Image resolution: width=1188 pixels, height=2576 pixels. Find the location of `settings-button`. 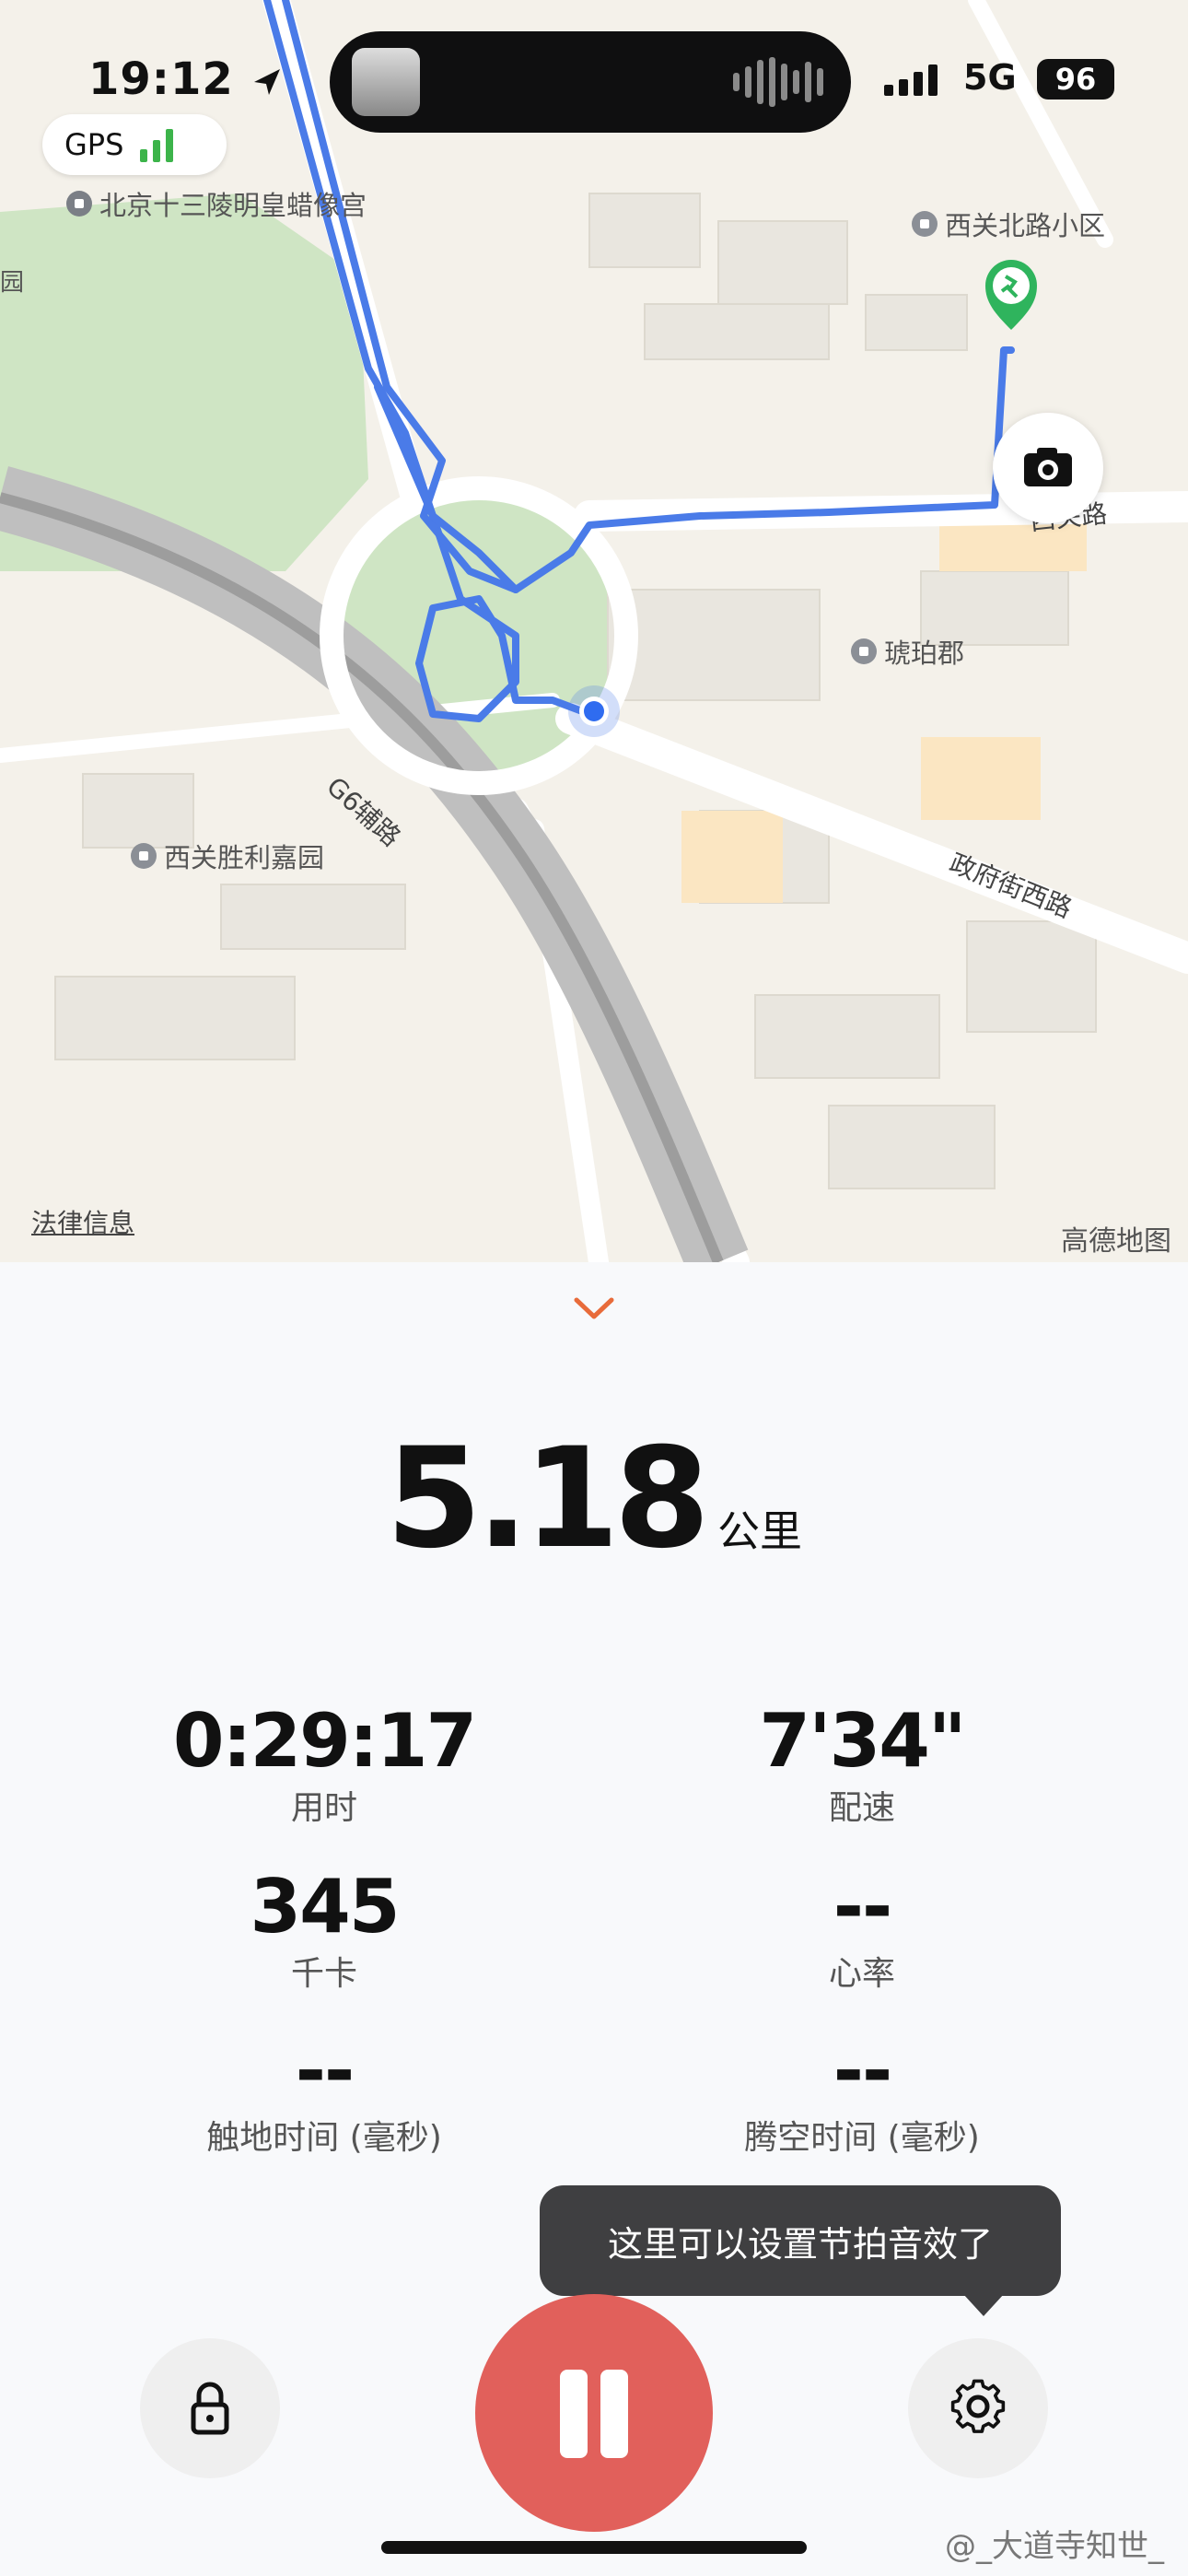

settings-button is located at coordinates (978, 2408).